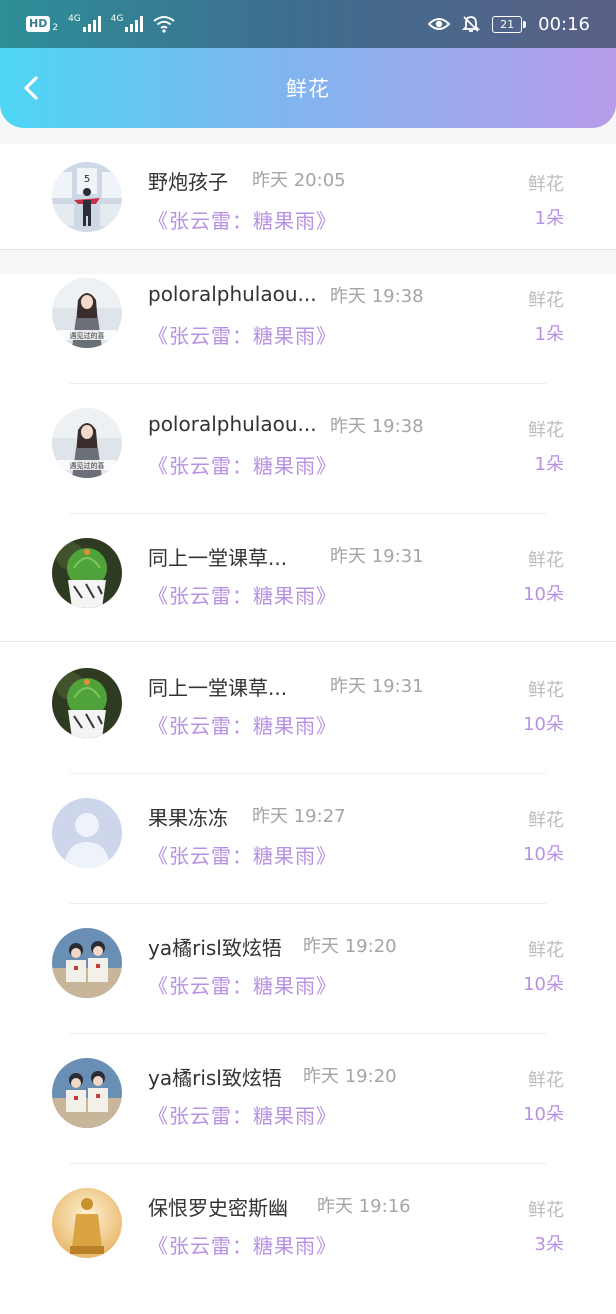 The width and height of the screenshot is (616, 1314). I want to click on user-name: 保恨罗史密斯幽, so click(218, 1208).